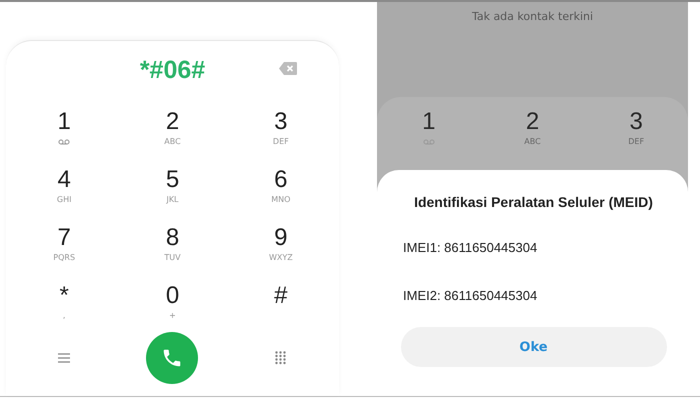 The image size is (700, 400). Describe the element at coordinates (64, 200) in the screenshot. I see `key-letters: GHI` at that location.